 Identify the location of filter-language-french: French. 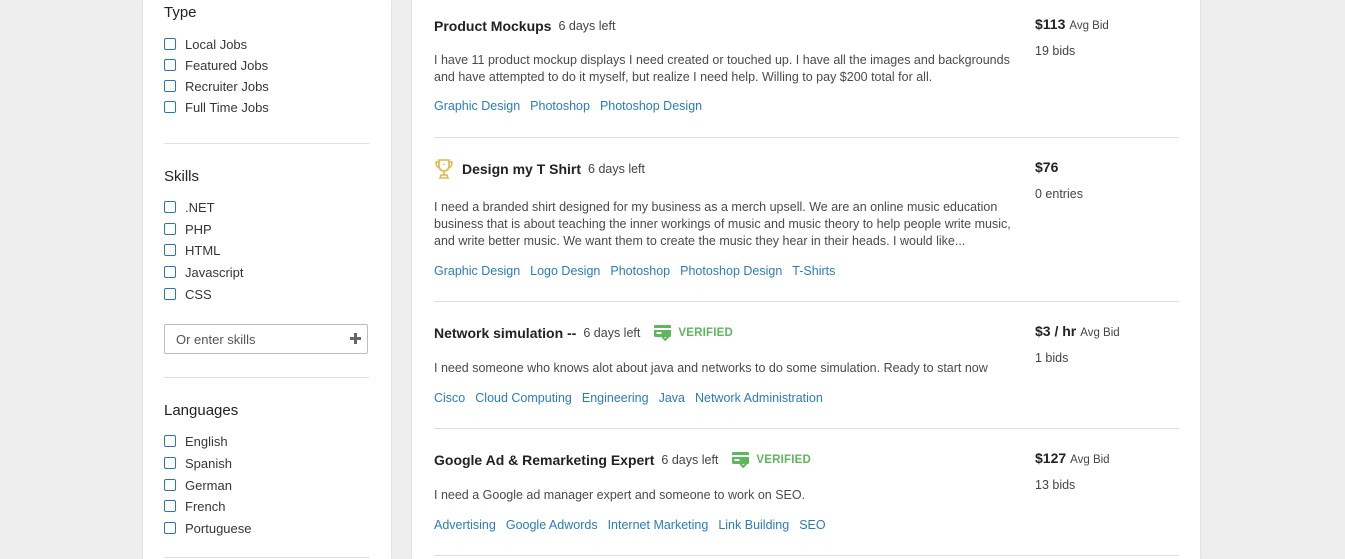
(194, 506).